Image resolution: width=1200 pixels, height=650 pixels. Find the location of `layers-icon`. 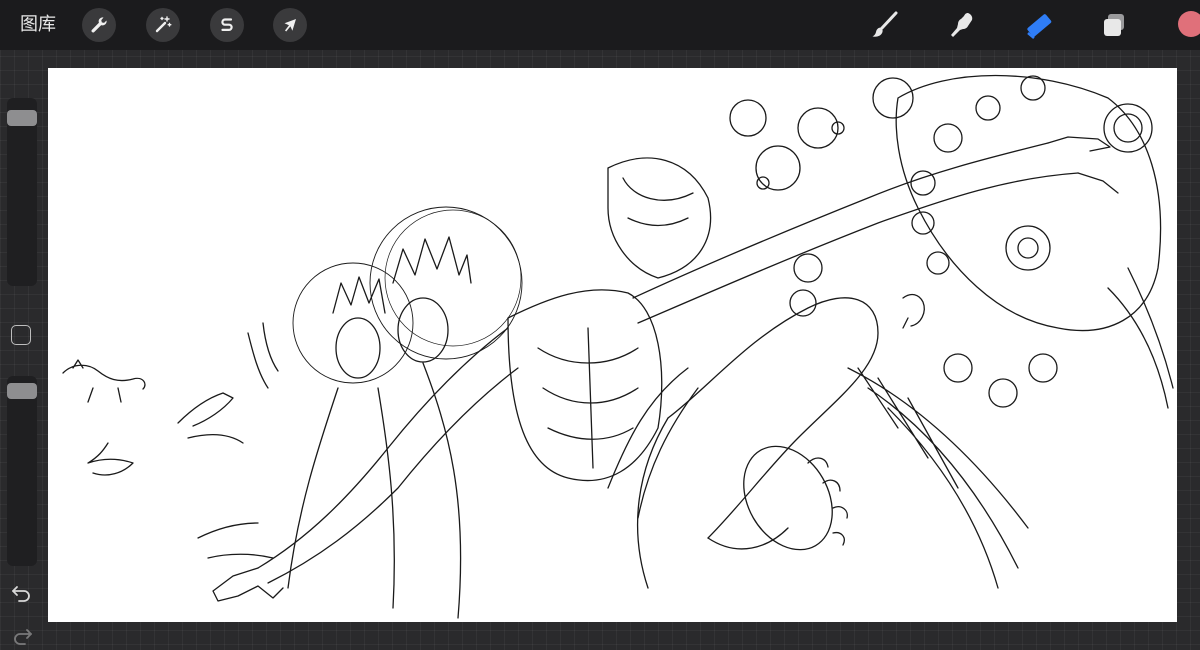

layers-icon is located at coordinates (1115, 25).